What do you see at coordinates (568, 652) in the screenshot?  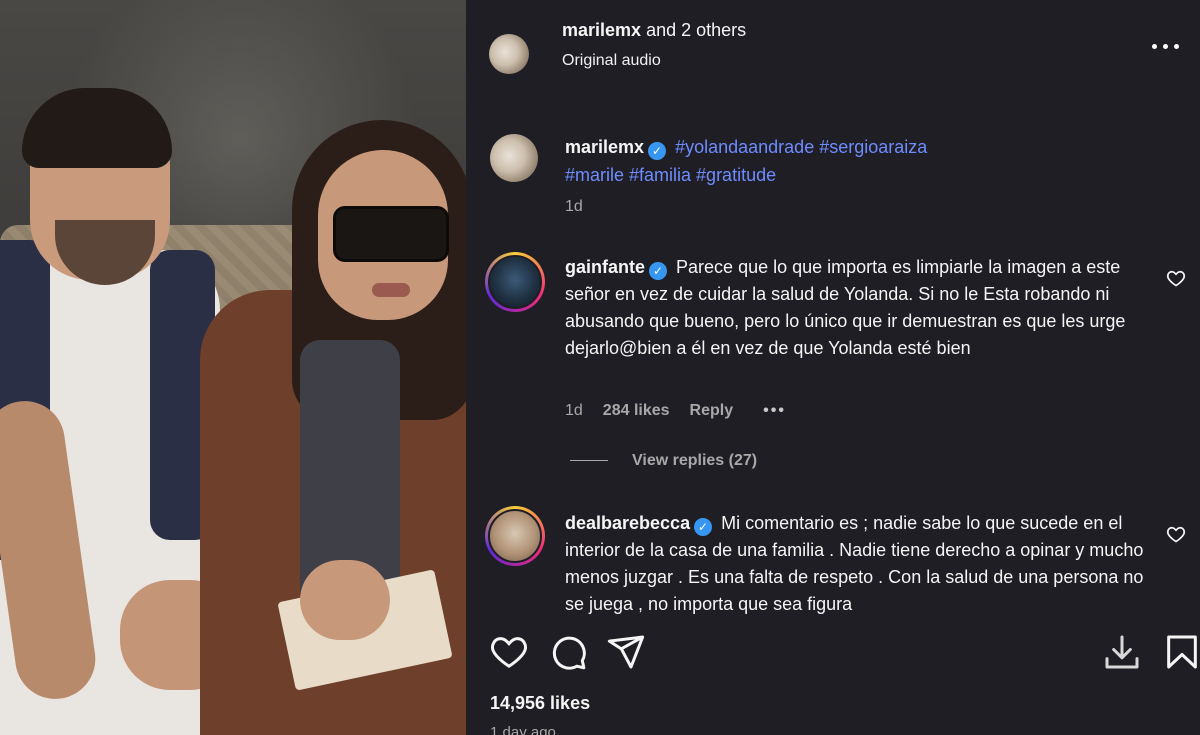 I see `comment-icon` at bounding box center [568, 652].